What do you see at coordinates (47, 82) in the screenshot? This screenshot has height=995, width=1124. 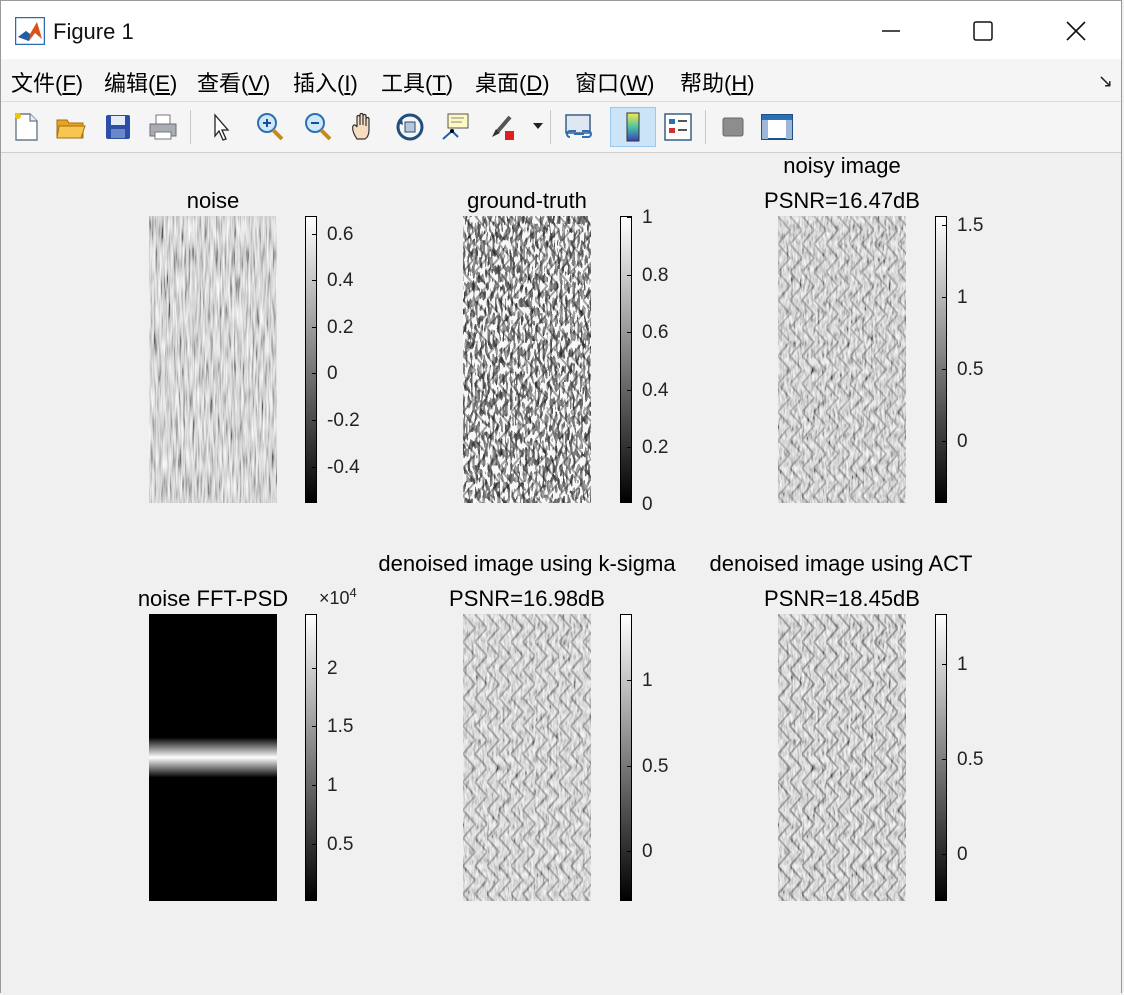 I see `menu-file: 文件(F)` at bounding box center [47, 82].